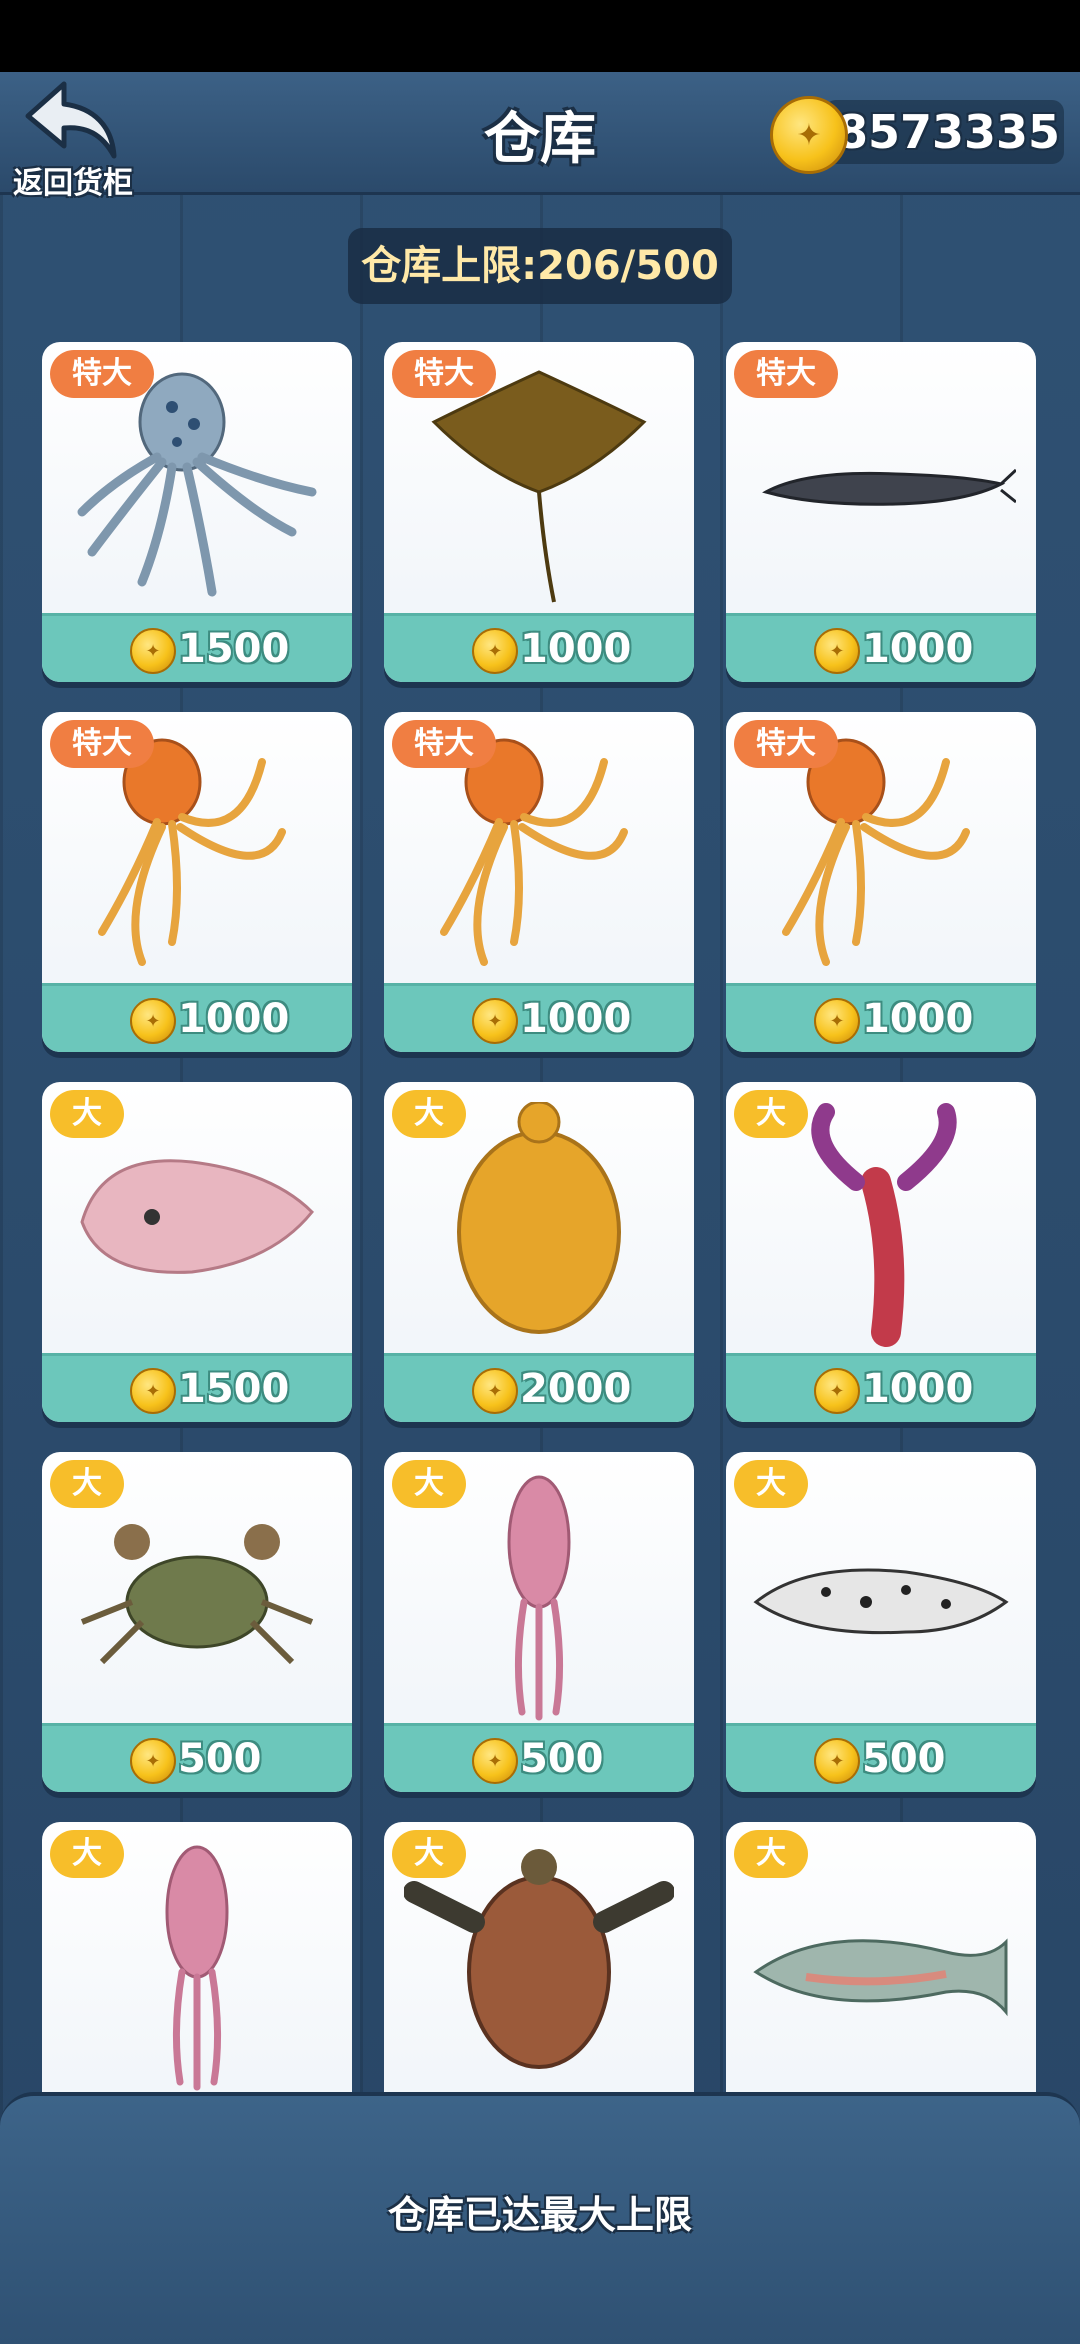 The width and height of the screenshot is (1080, 2344). I want to click on item-price: 2000, so click(576, 1389).